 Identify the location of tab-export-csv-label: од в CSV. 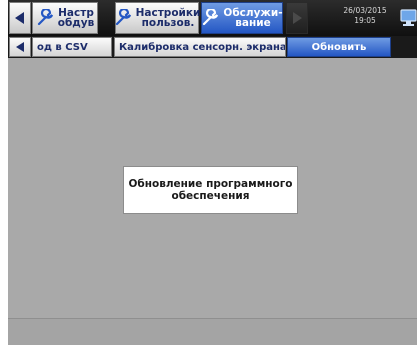
(62, 47).